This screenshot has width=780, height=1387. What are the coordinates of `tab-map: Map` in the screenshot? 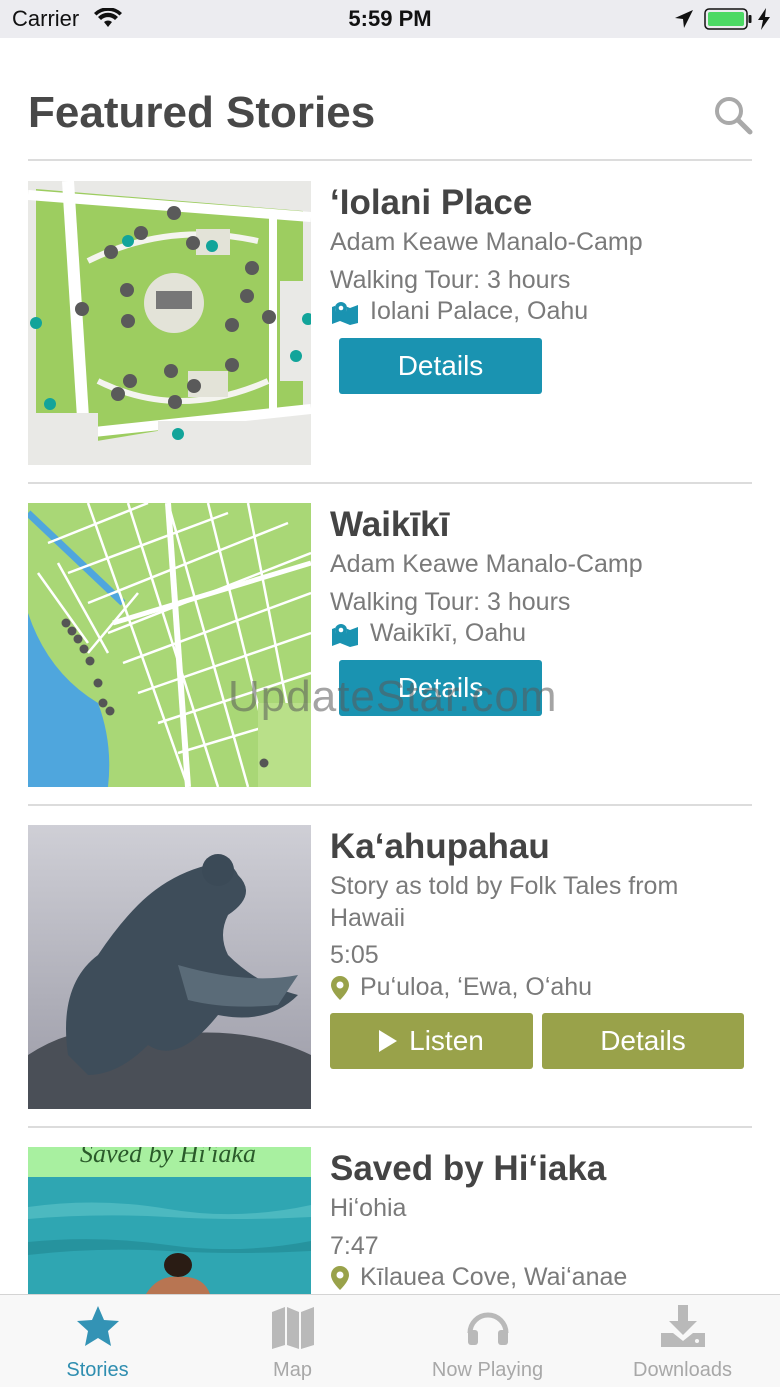 It's located at (292, 1341).